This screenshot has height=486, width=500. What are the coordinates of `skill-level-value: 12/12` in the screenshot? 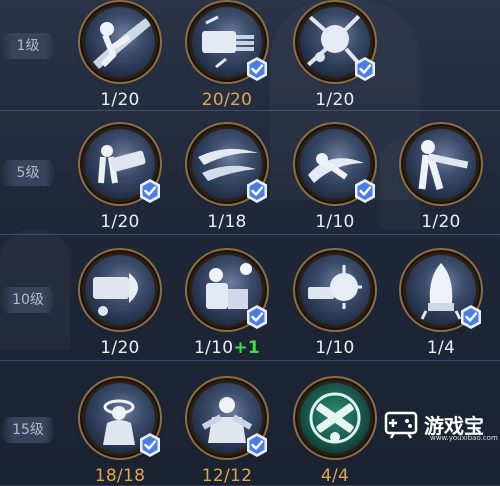 It's located at (227, 476).